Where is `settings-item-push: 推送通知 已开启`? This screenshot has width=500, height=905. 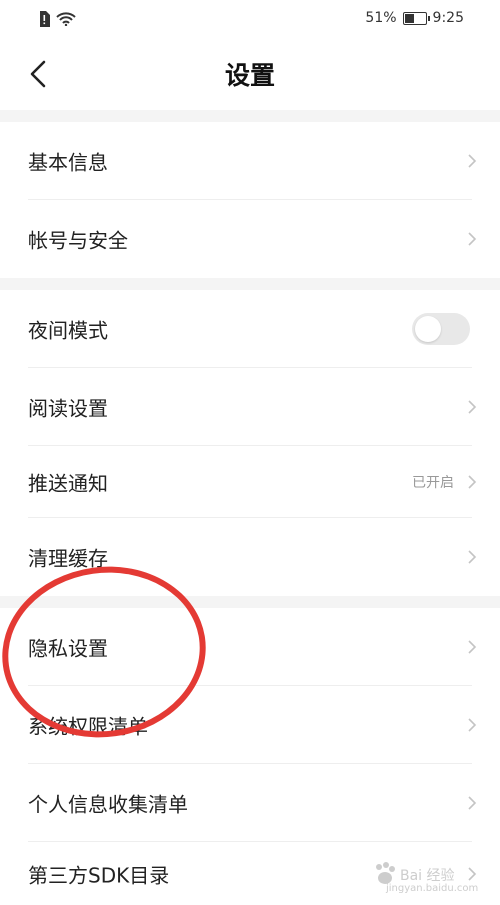 settings-item-push: 推送通知 已开启 is located at coordinates (250, 482).